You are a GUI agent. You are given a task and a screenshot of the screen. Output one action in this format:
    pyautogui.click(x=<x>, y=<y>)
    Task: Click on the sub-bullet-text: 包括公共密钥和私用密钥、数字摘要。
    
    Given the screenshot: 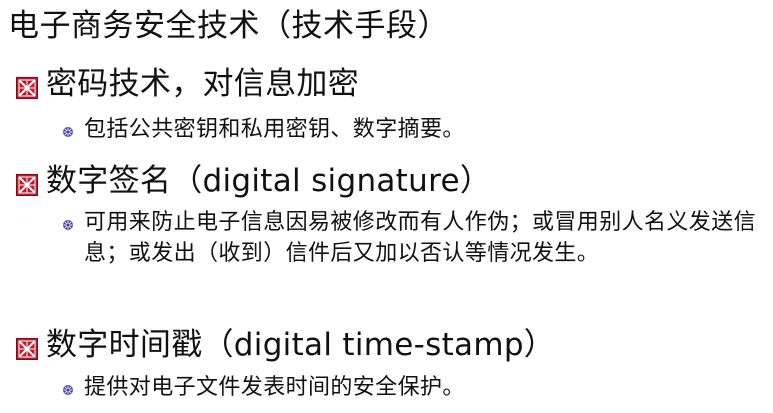 What is the action you would take?
    pyautogui.click(x=274, y=129)
    